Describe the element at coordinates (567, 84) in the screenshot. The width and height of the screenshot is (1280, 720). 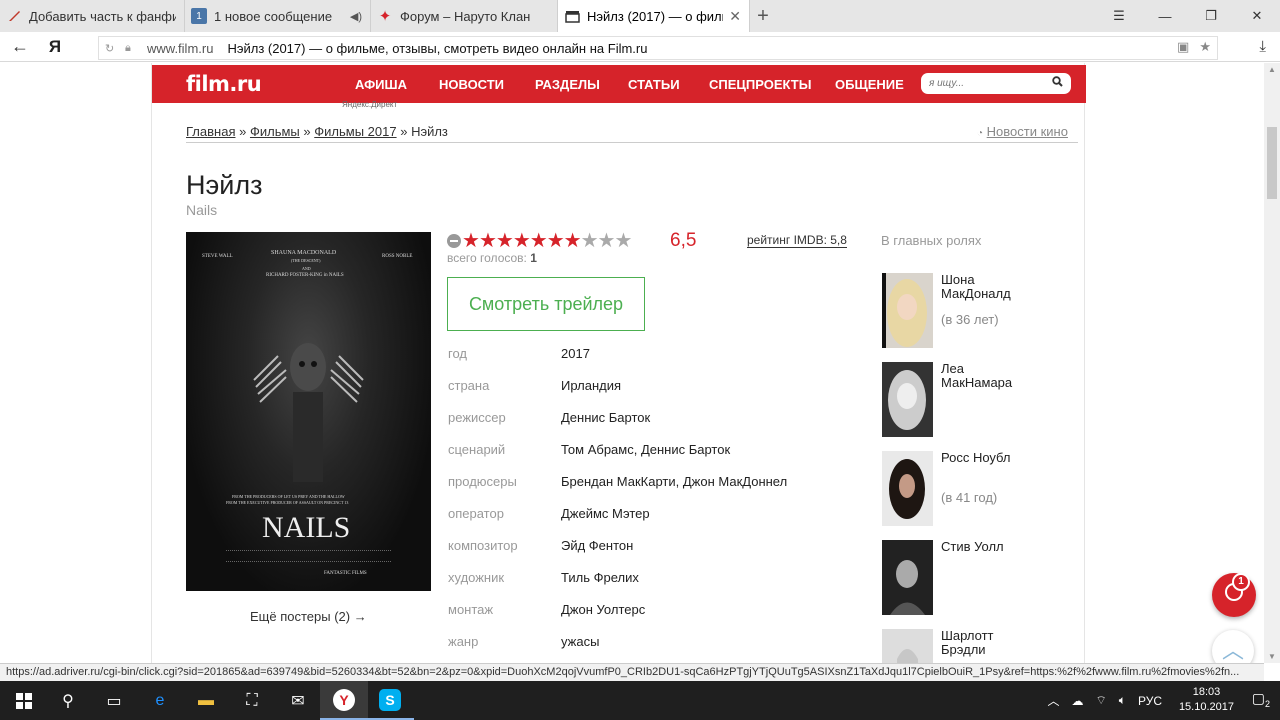
I see `nav-sections: РАЗДЕЛЫ` at that location.